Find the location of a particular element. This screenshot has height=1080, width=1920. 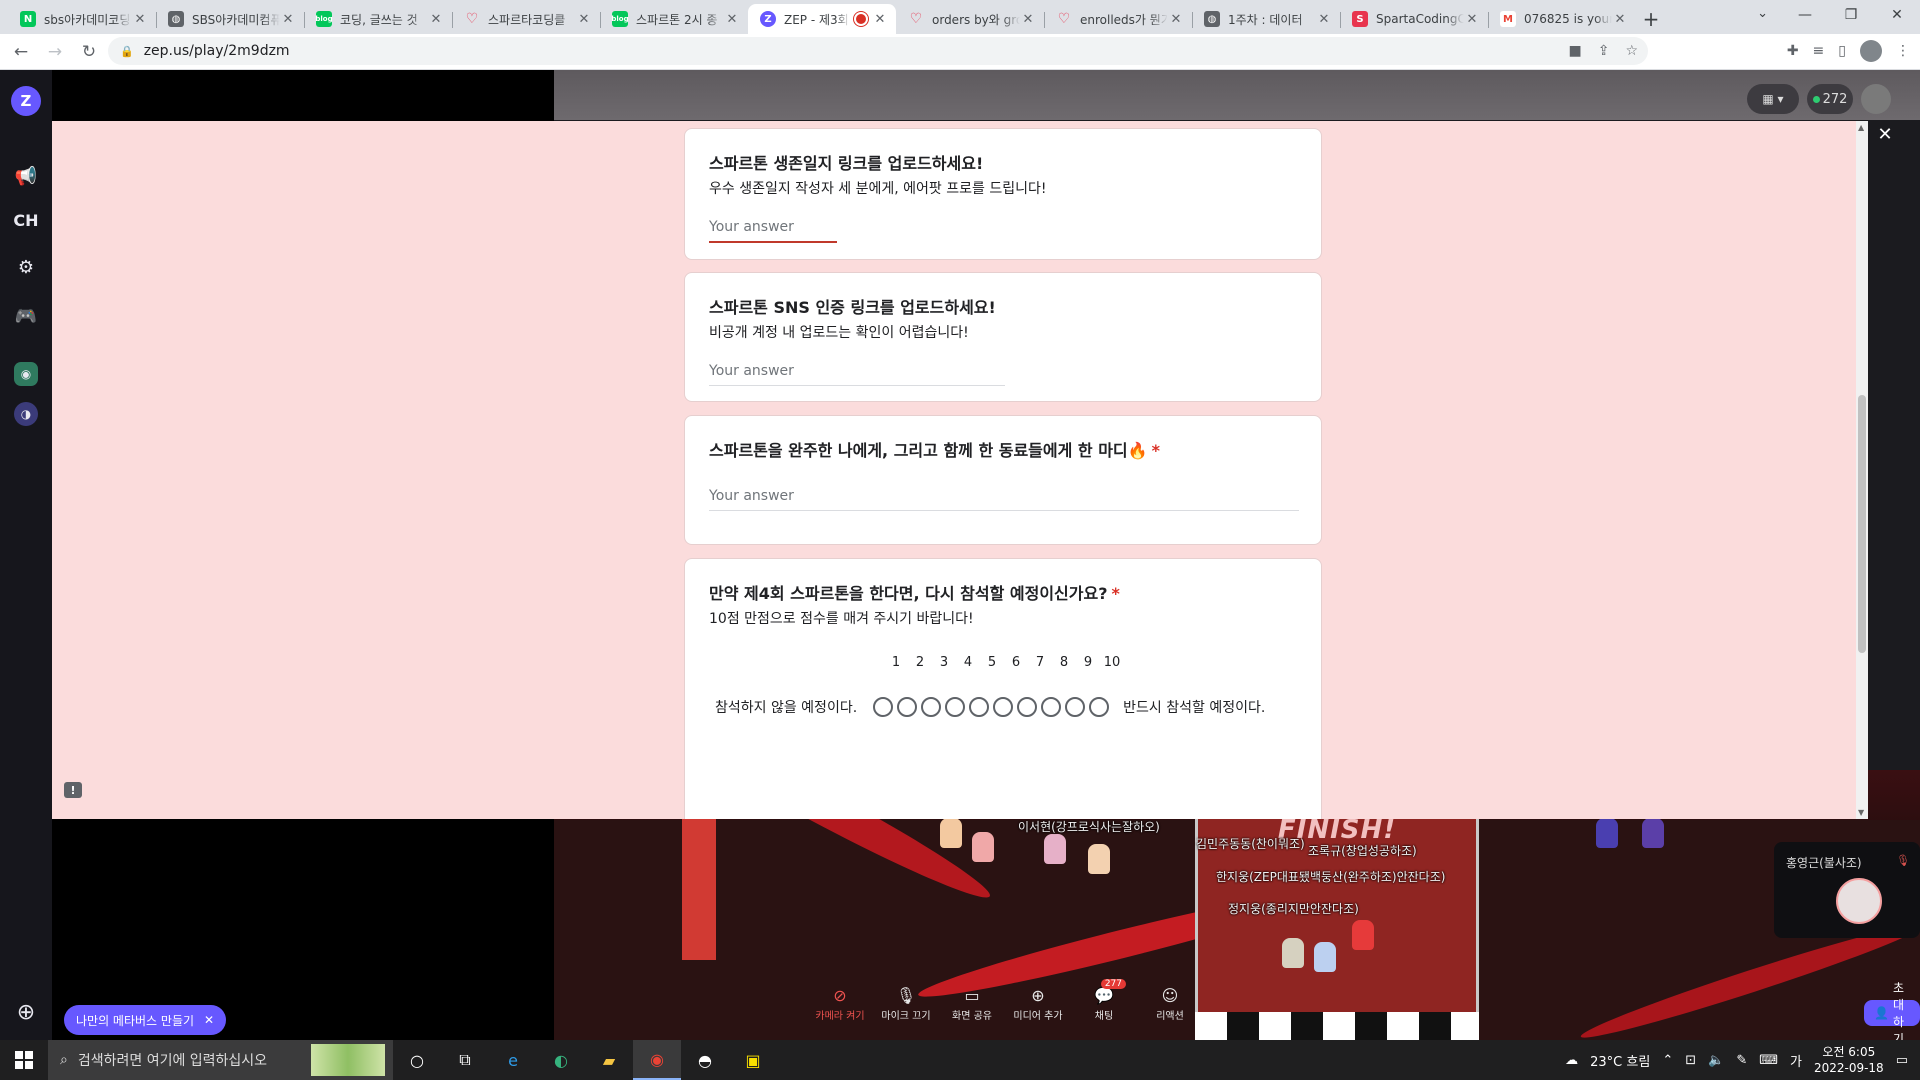

new-tab-button: + is located at coordinates (1651, 19).